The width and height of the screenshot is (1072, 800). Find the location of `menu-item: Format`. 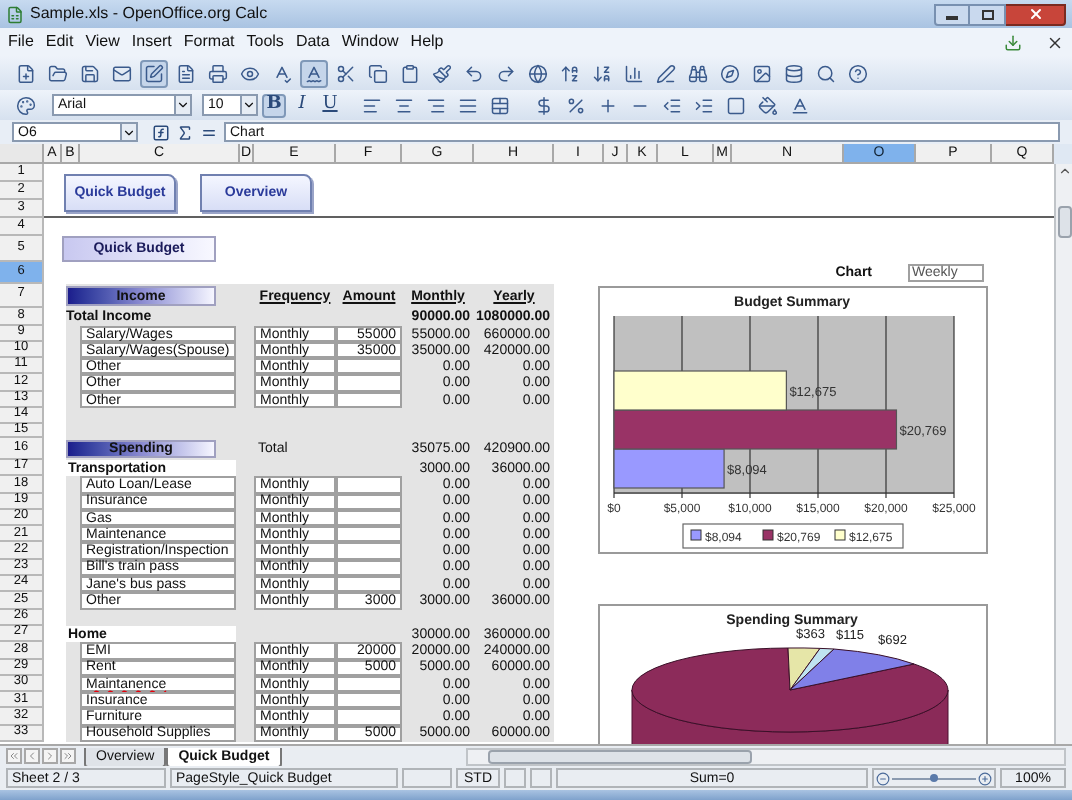

menu-item: Format is located at coordinates (209, 42).